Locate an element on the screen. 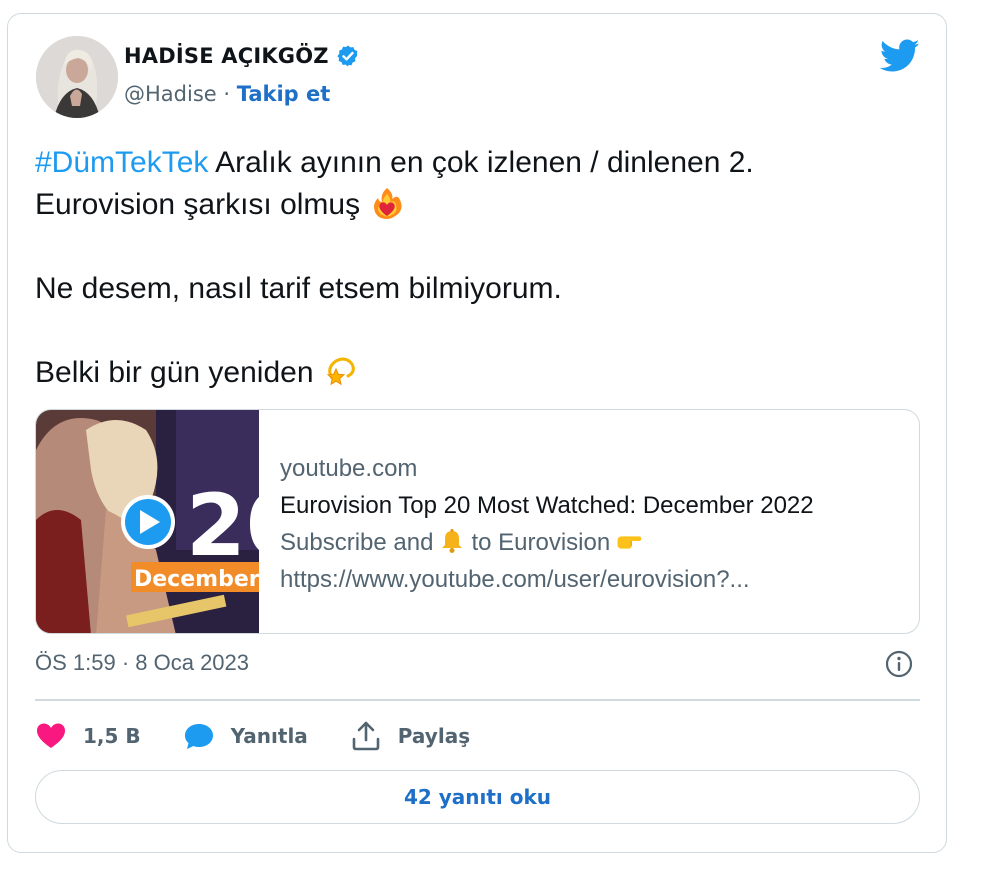 Image resolution: width=1000 pixels, height=883 pixels. share-label: Paylaş is located at coordinates (434, 736).